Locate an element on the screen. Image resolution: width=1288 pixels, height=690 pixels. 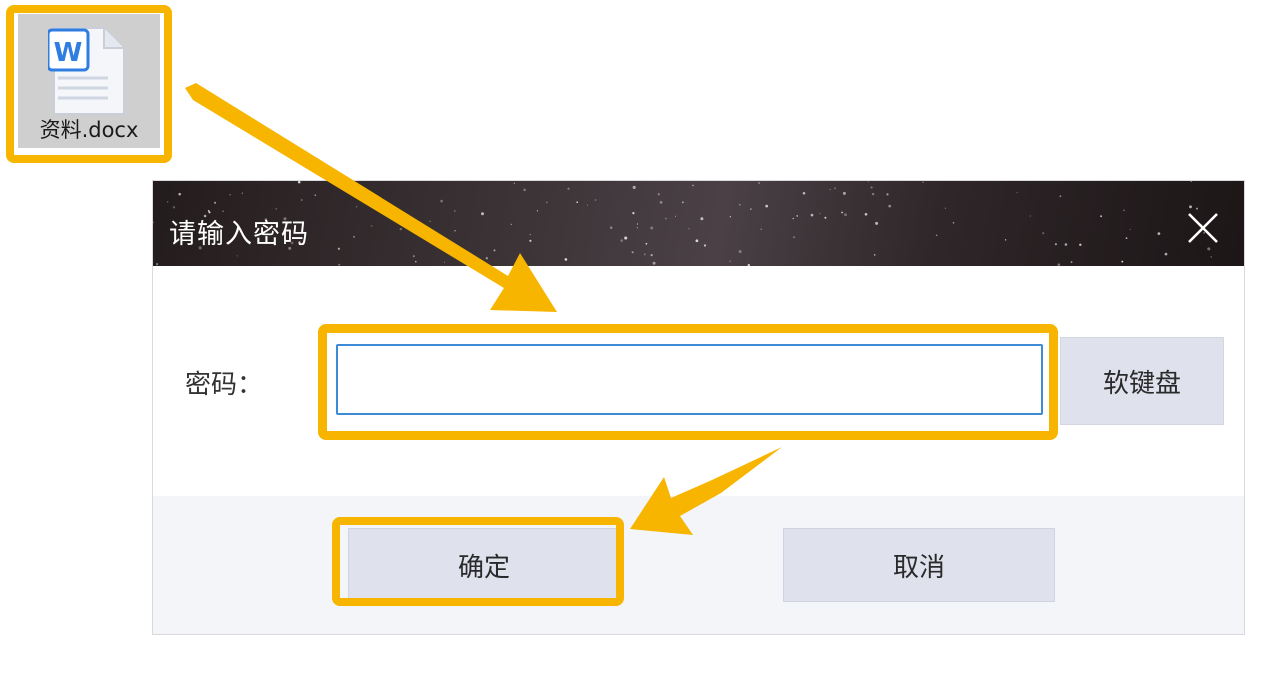
soft-keyboard-button: 软键盘 is located at coordinates (1142, 381).